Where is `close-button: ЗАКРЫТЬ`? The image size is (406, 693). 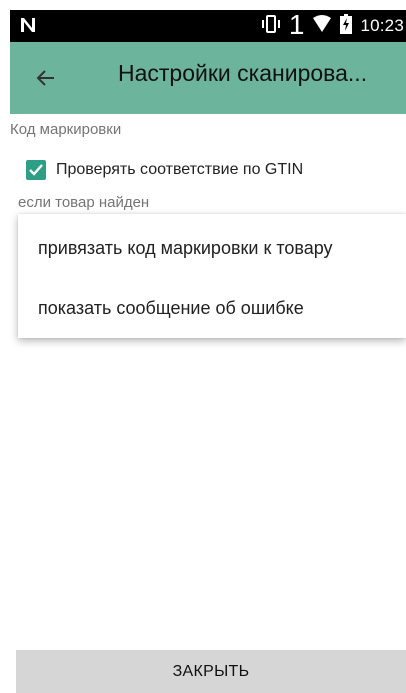
close-button: ЗАКРЫТЬ is located at coordinates (211, 671).